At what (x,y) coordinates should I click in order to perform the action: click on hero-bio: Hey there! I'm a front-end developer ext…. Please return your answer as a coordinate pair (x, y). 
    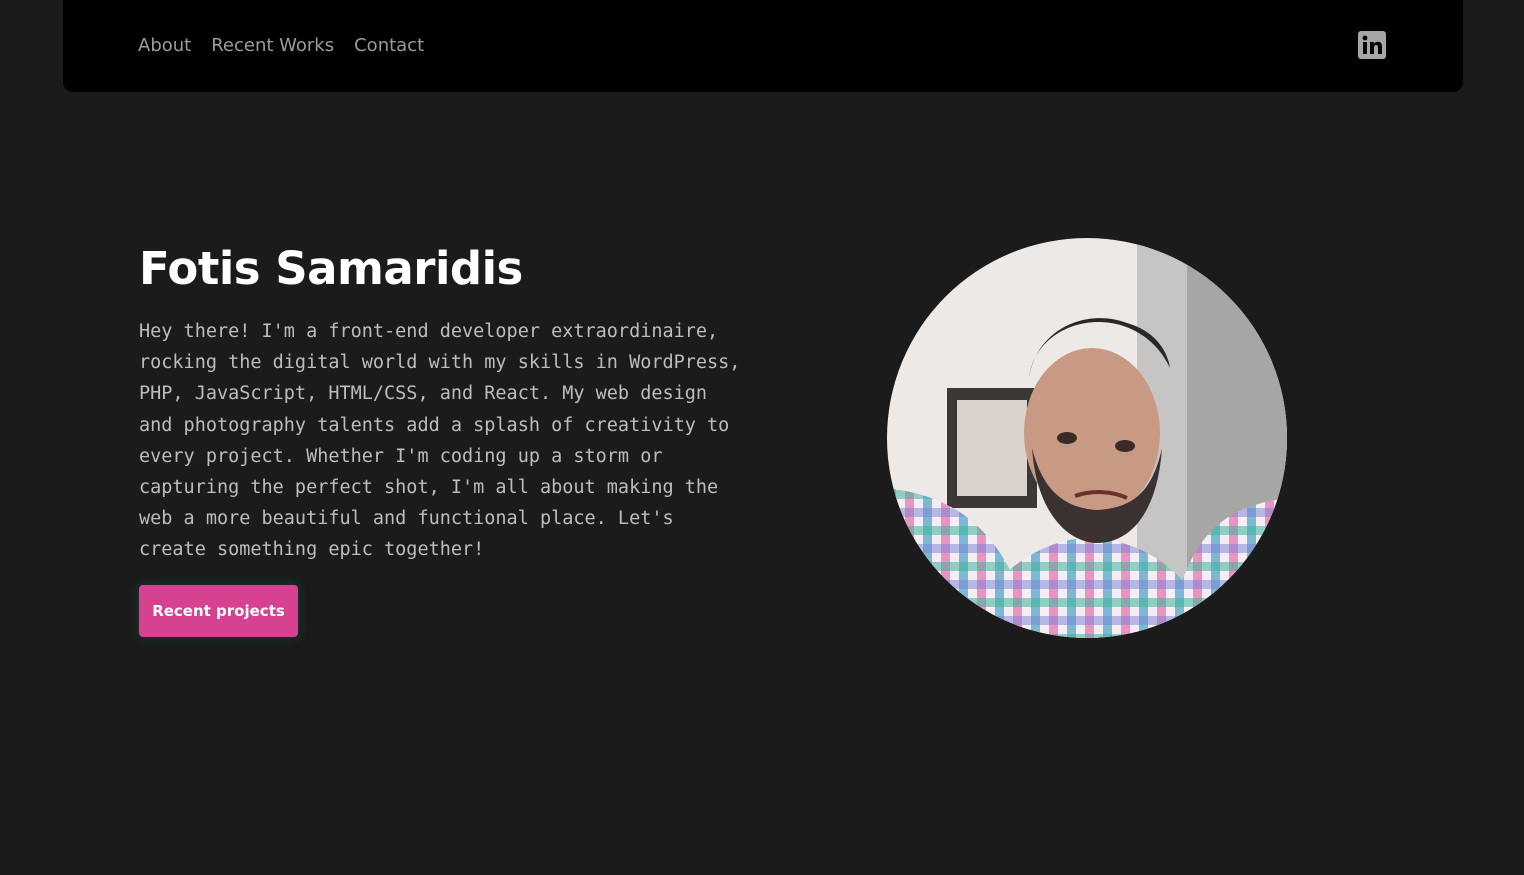
    Looking at the image, I should click on (440, 441).